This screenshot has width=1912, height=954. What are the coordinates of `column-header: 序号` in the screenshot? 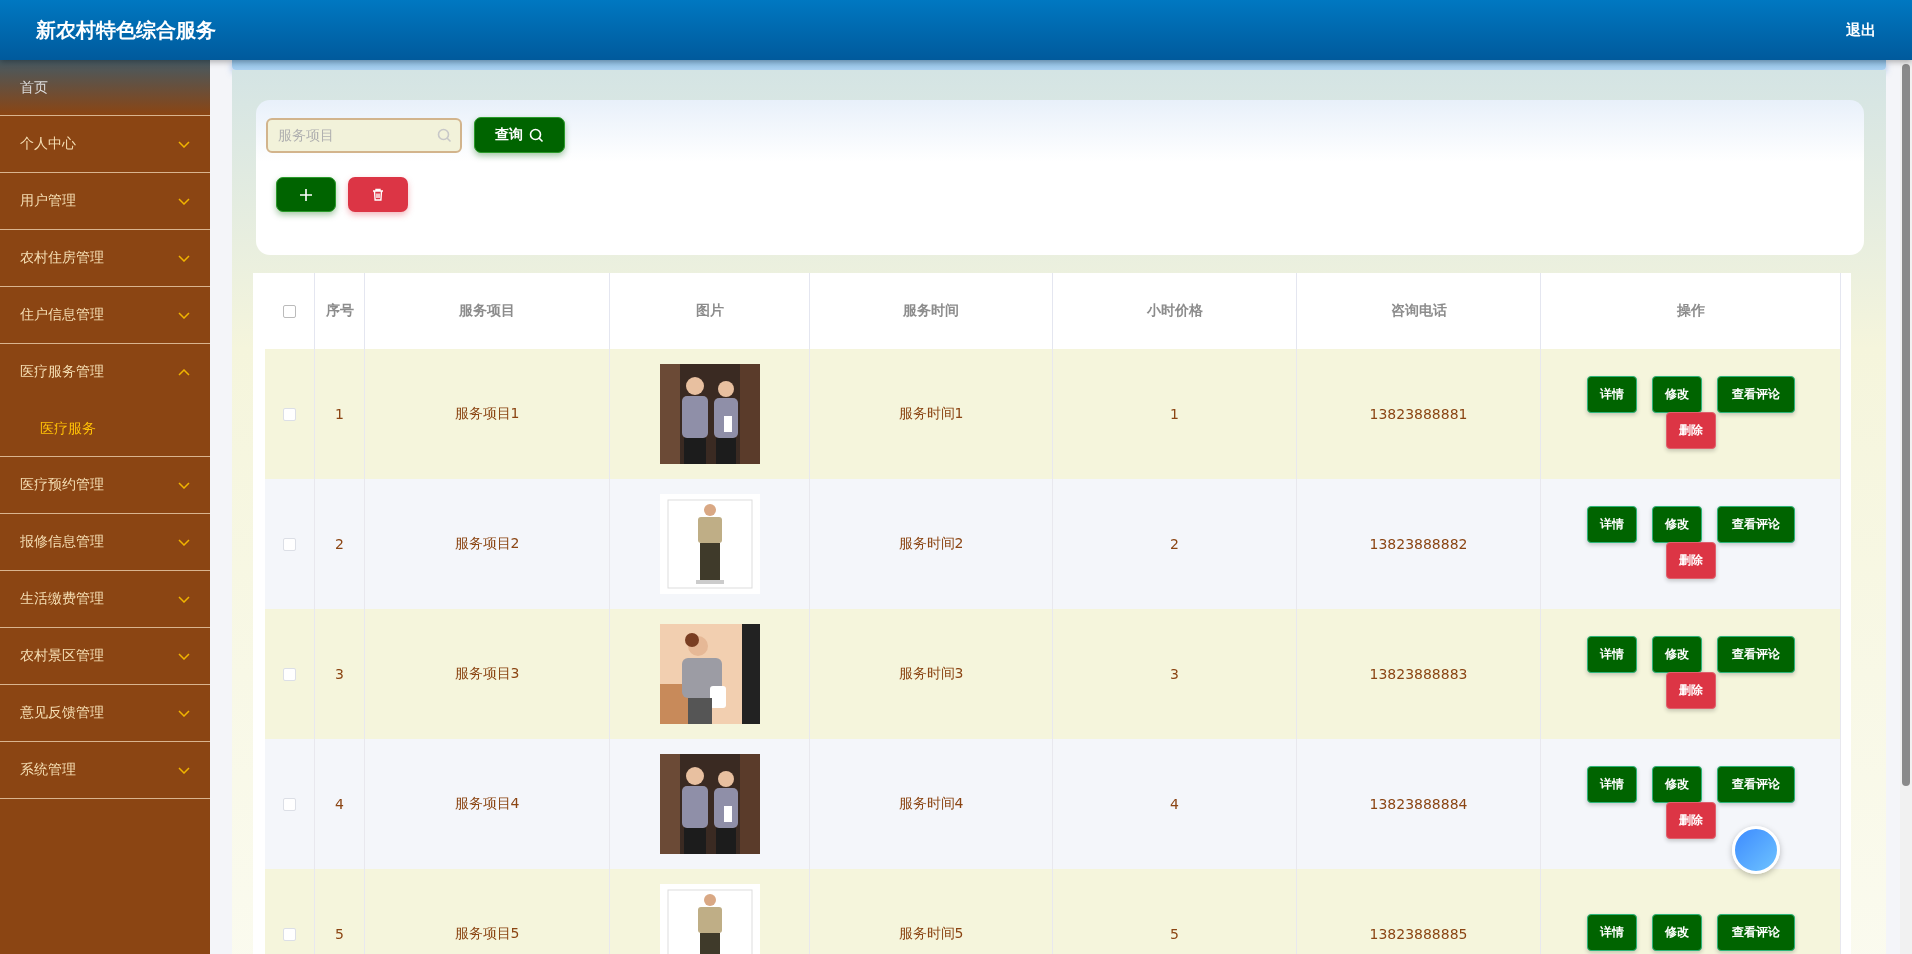 It's located at (339, 311).